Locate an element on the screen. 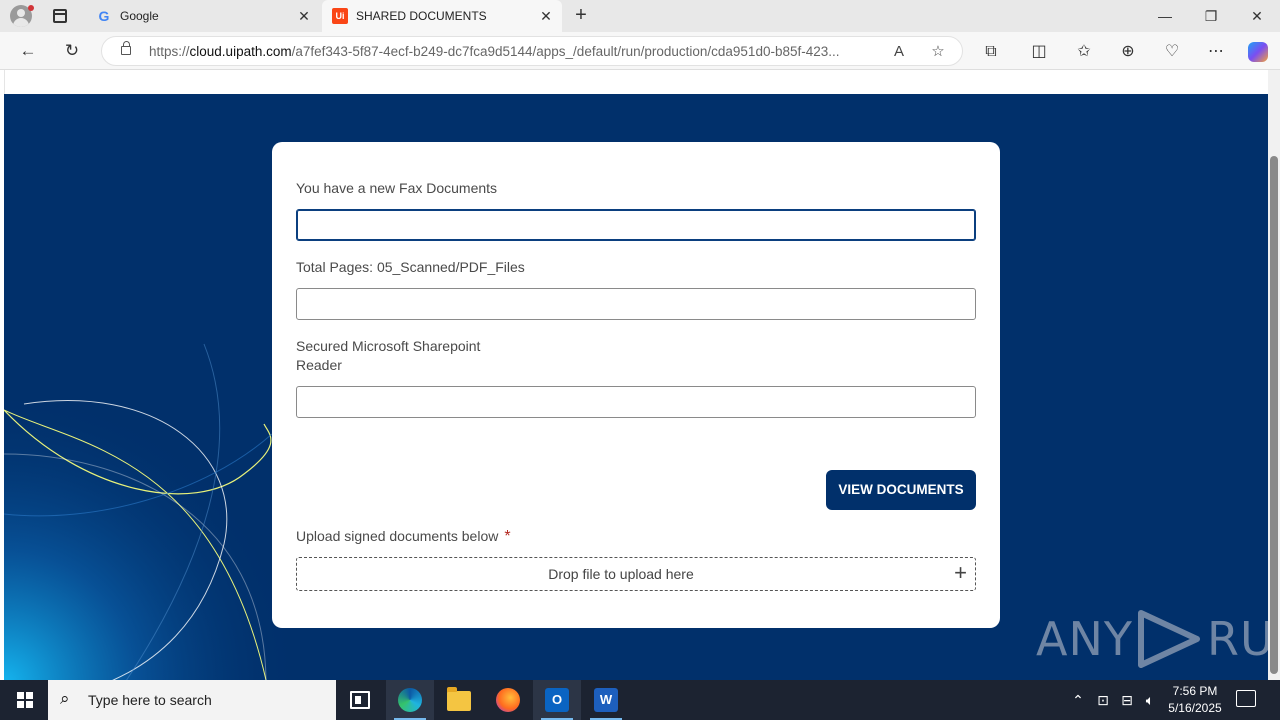 This screenshot has width=1280, height=720. browser-tab-bar: G Google ✕ Ui SHARED DOCUMENTS ✕ + — ❐ ✕ is located at coordinates (640, 16).